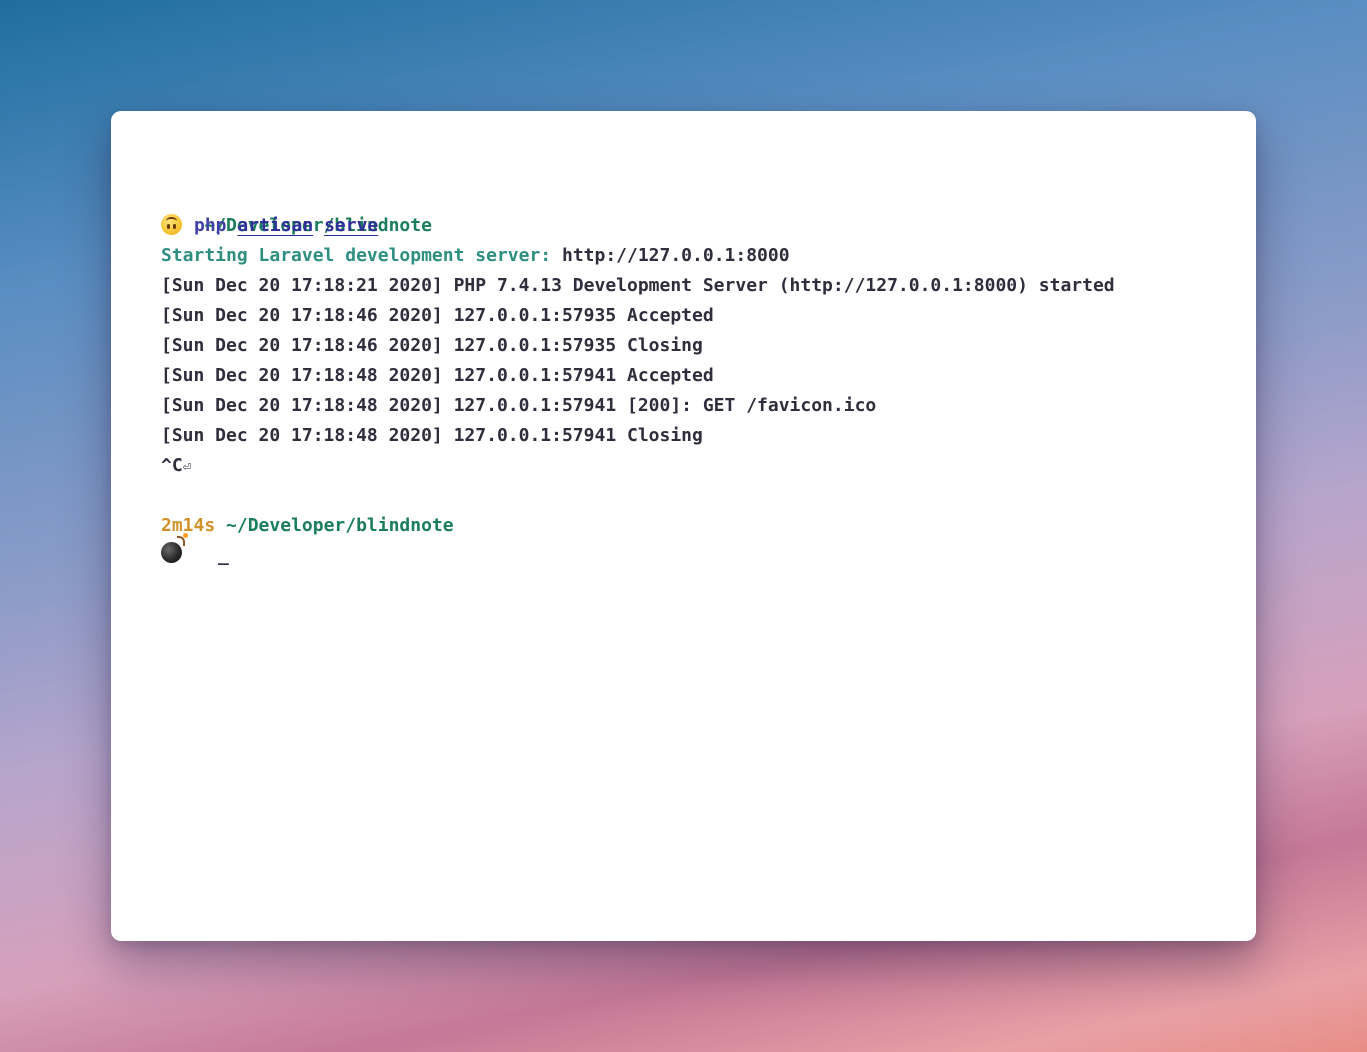  What do you see at coordinates (708, 552) in the screenshot?
I see `input-line: _` at bounding box center [708, 552].